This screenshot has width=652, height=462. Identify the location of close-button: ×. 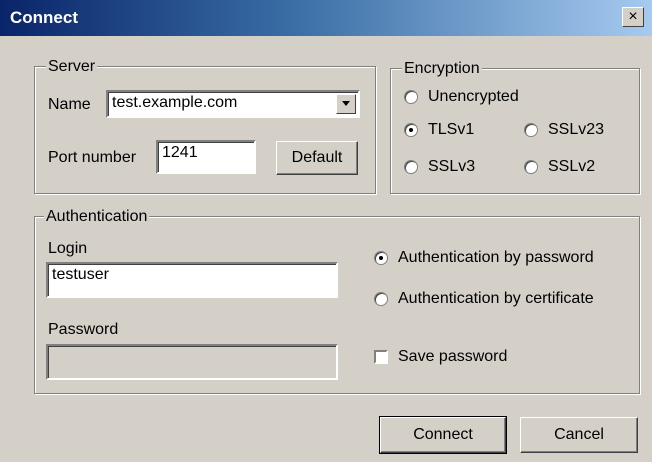
(633, 17).